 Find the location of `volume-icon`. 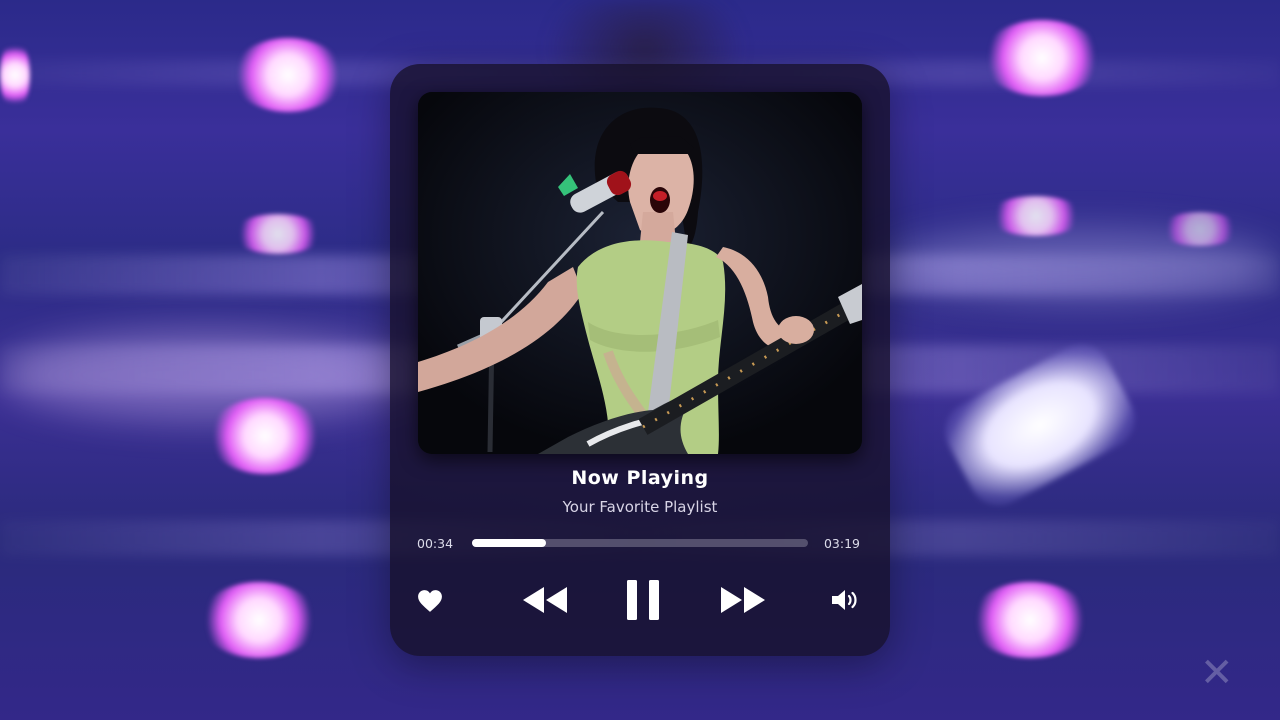

volume-icon is located at coordinates (844, 600).